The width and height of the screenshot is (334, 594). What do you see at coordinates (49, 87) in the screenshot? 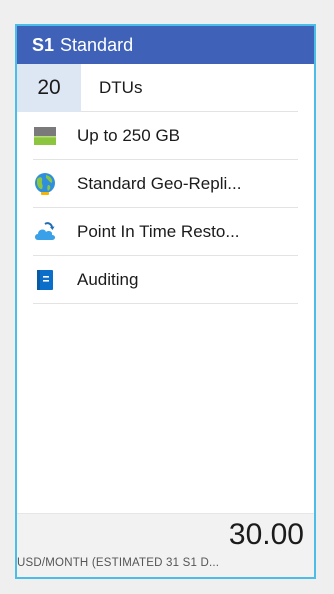
I see `dtu-value: 20` at bounding box center [49, 87].